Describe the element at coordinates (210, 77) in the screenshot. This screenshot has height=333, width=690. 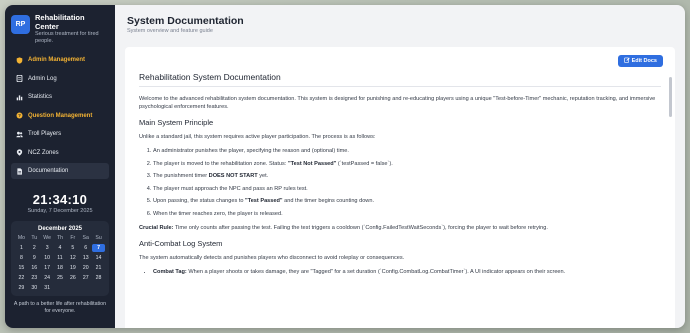
I see `doc-title: Rehabilitation System Documentation` at that location.